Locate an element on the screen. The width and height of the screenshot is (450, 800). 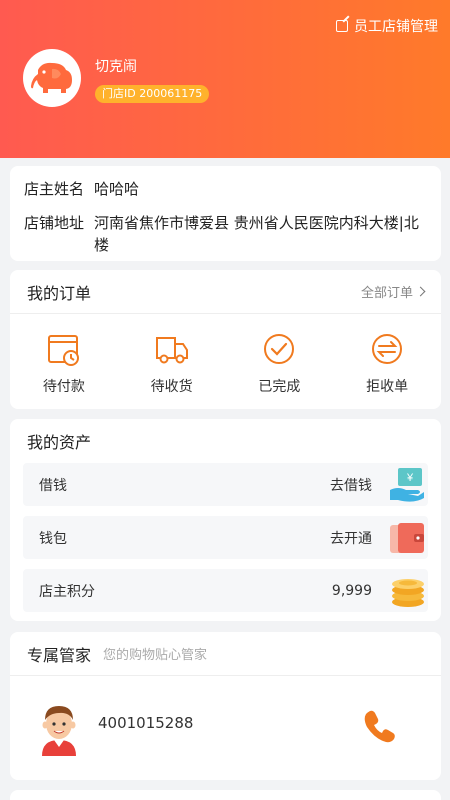
loan-hand-icon: ¥ is located at coordinates (407, 485).